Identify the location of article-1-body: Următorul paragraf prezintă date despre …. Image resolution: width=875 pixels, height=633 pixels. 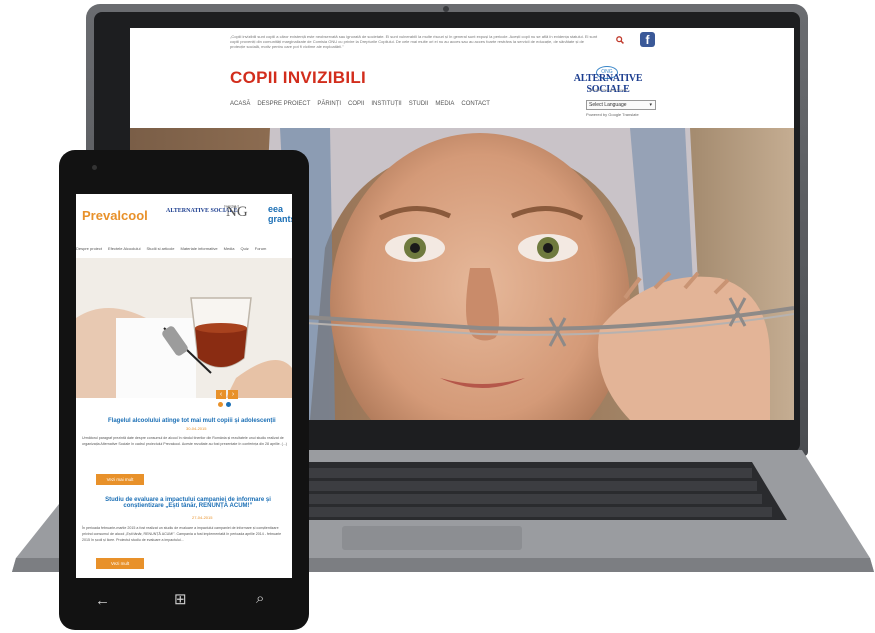
(184, 441).